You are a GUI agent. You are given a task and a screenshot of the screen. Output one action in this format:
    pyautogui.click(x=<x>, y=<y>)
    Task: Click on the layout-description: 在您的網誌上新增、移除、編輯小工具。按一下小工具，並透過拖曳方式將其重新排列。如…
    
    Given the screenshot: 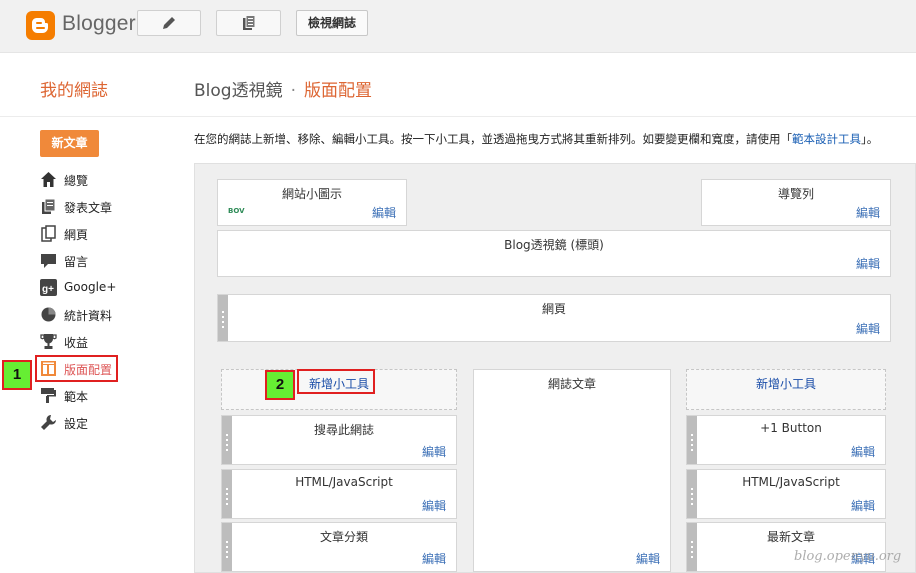 What is the action you would take?
    pyautogui.click(x=536, y=139)
    